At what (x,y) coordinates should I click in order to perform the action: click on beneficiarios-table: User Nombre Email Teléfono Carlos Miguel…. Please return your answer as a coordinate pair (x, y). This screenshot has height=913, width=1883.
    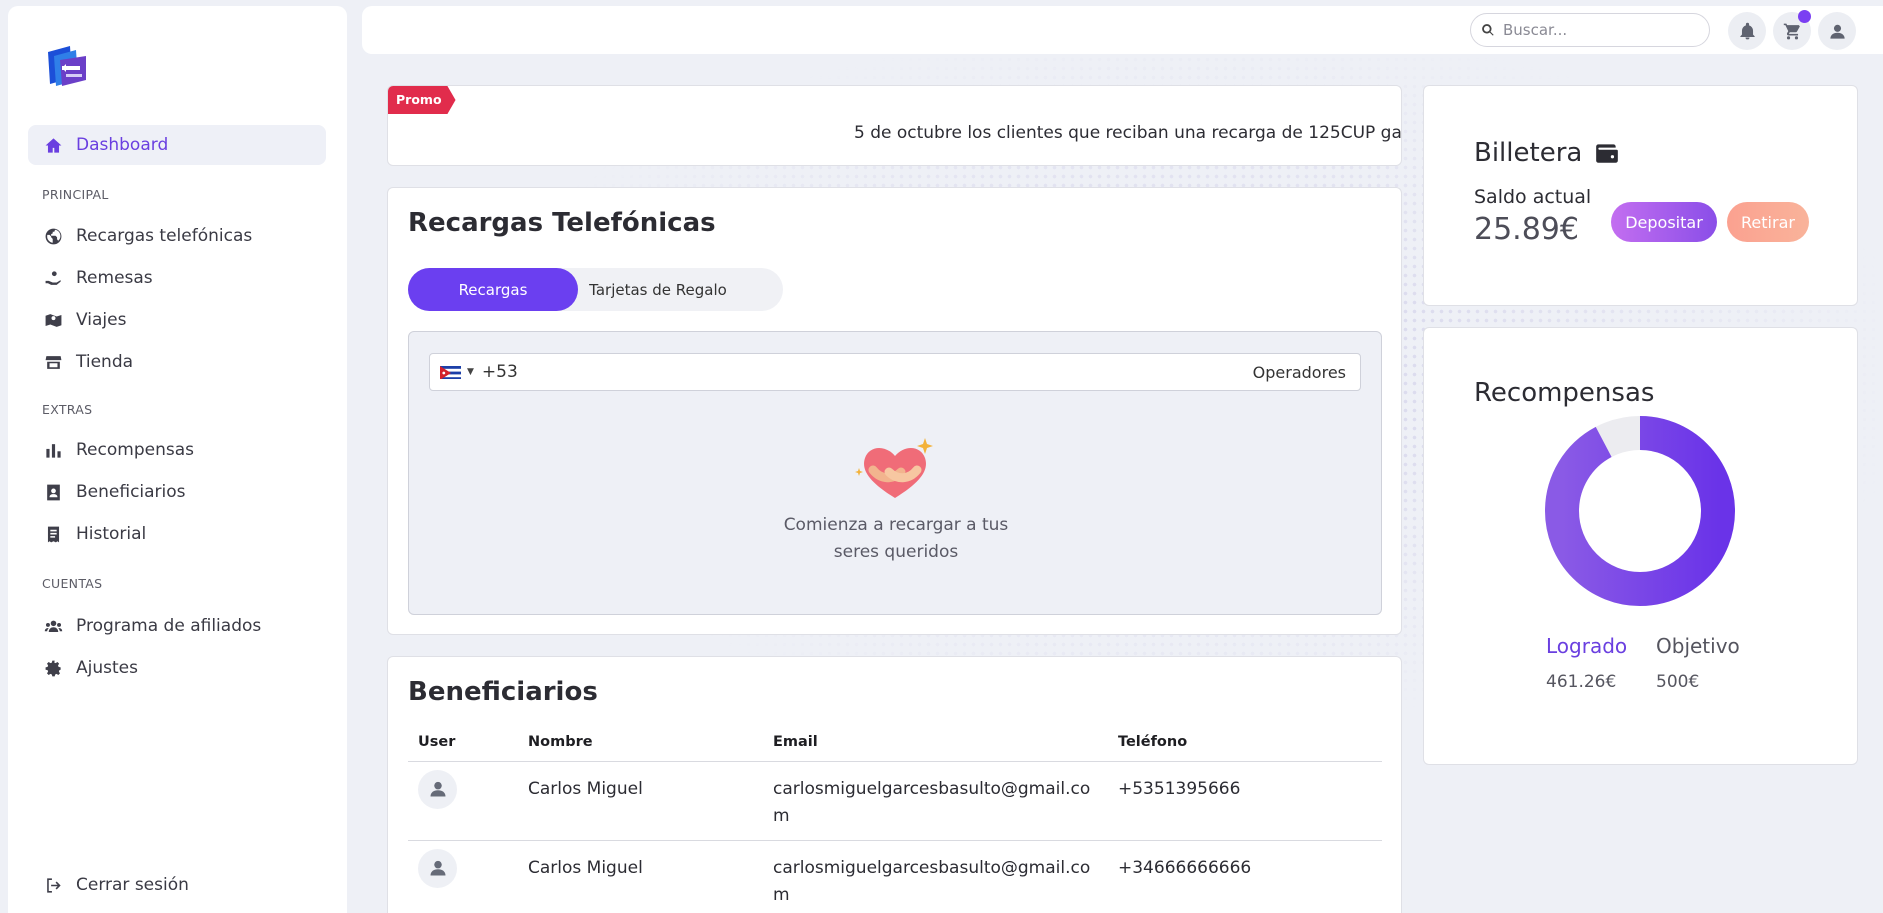
    Looking at the image, I should click on (895, 818).